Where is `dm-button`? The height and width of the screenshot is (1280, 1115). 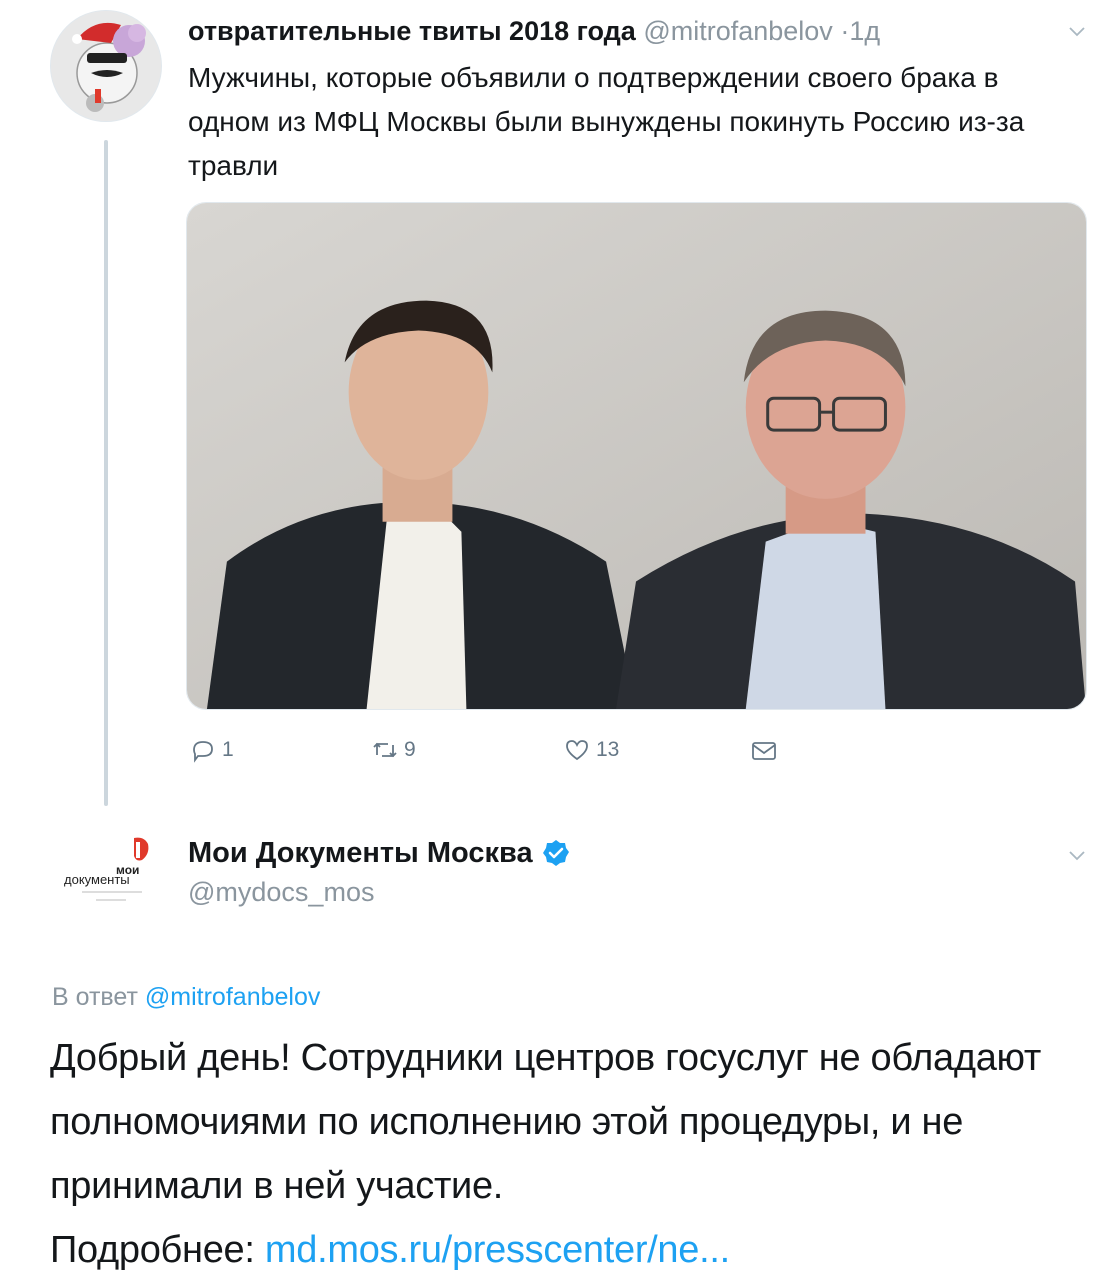
dm-button is located at coordinates (765, 750).